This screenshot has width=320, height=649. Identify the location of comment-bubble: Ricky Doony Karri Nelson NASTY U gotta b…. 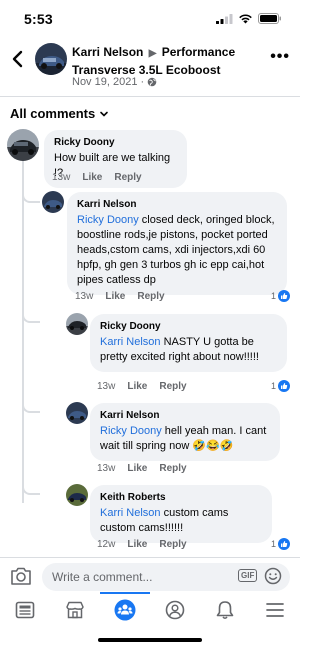
(188, 343).